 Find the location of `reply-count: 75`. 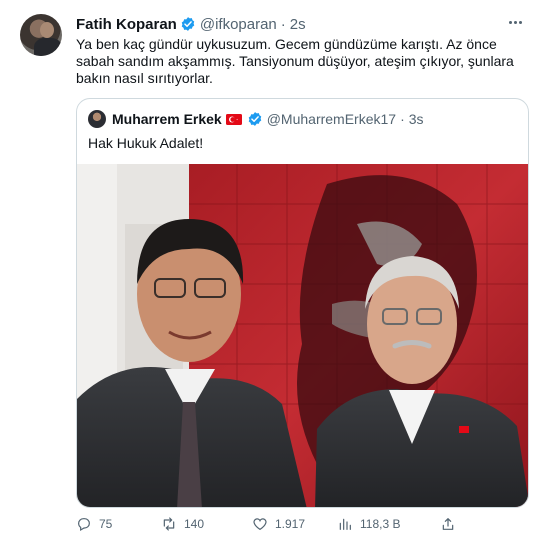

reply-count: 75 is located at coordinates (106, 524).